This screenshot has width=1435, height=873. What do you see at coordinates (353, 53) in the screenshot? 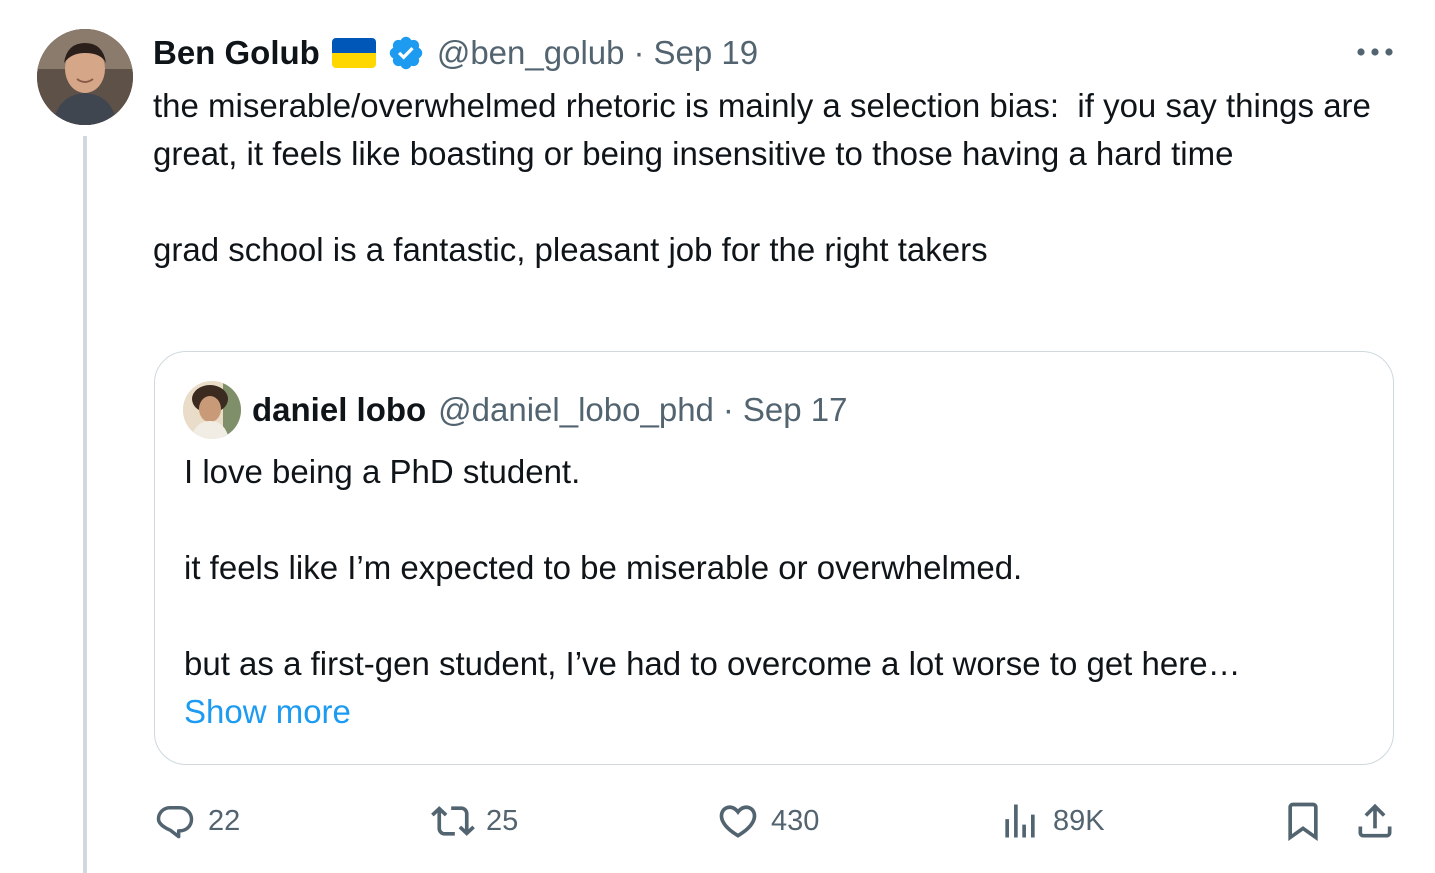
I see `ukraine-flag-icon` at bounding box center [353, 53].